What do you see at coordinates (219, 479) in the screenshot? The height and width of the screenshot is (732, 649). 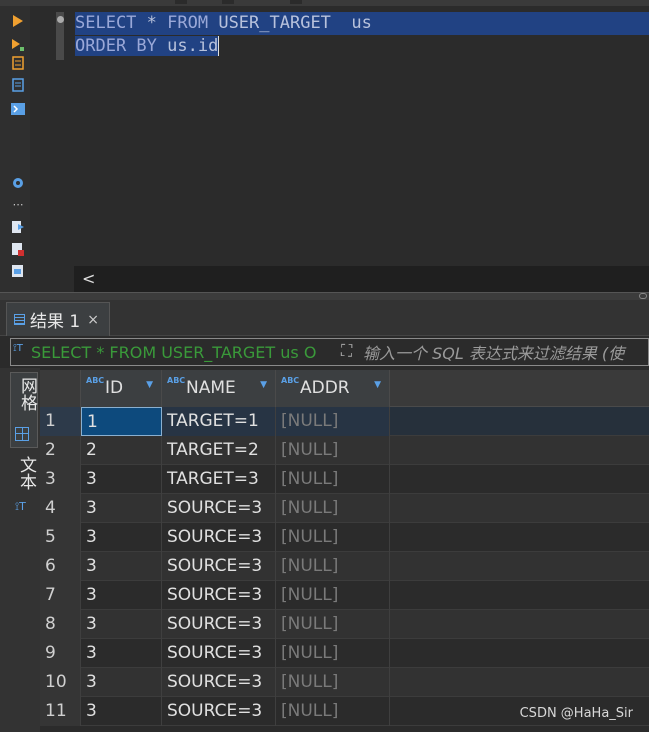 I see `cell-name: TARGET=3` at bounding box center [219, 479].